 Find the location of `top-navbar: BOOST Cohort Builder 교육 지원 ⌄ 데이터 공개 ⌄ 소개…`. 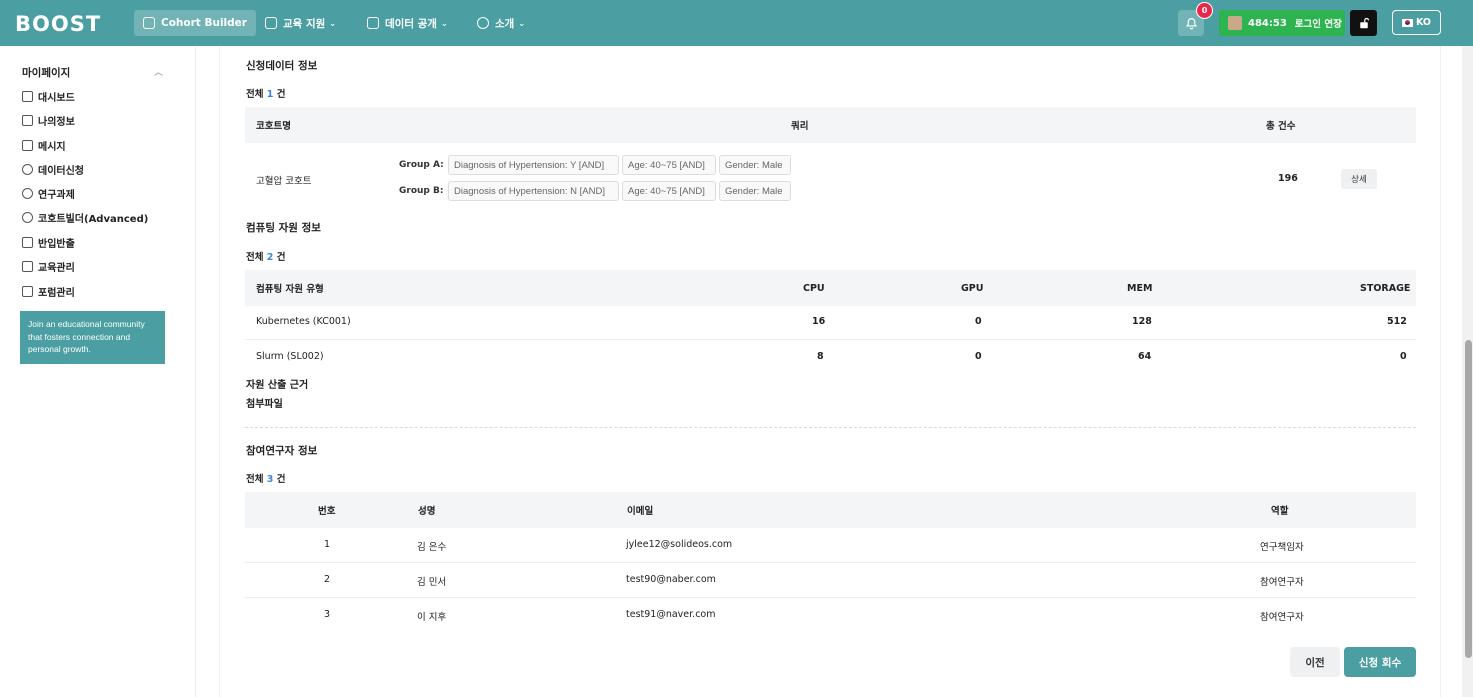

top-navbar: BOOST Cohort Builder 교육 지원 ⌄ 데이터 공개 ⌄ 소개… is located at coordinates (736, 23).